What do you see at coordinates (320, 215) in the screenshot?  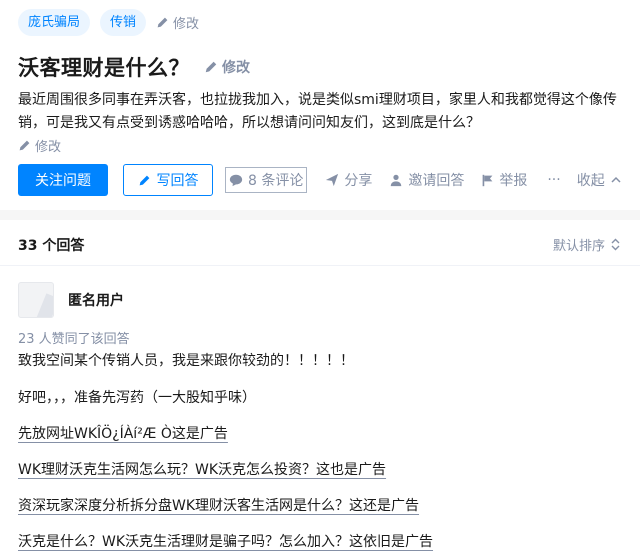 I see `section-divider` at bounding box center [320, 215].